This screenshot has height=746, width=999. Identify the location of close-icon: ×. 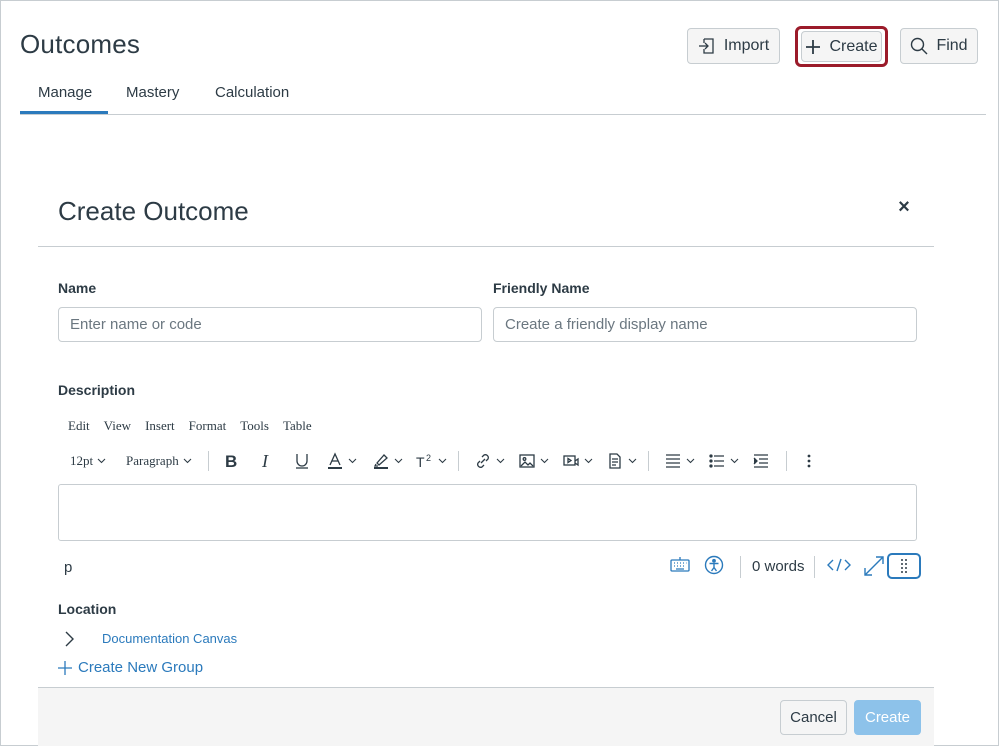
(904, 207).